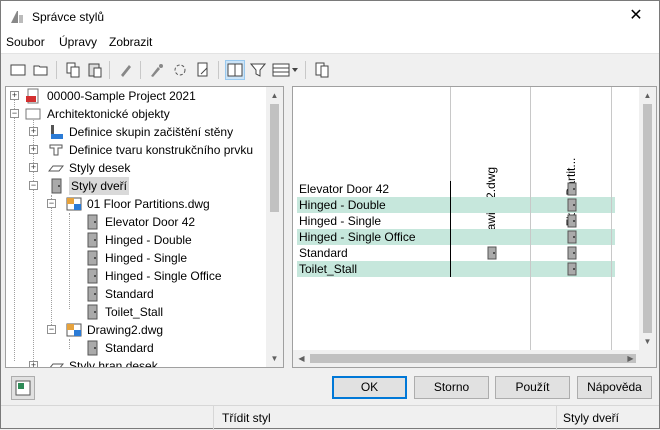 The height and width of the screenshot is (430, 660). I want to click on edit-style-icon, so click(203, 70).